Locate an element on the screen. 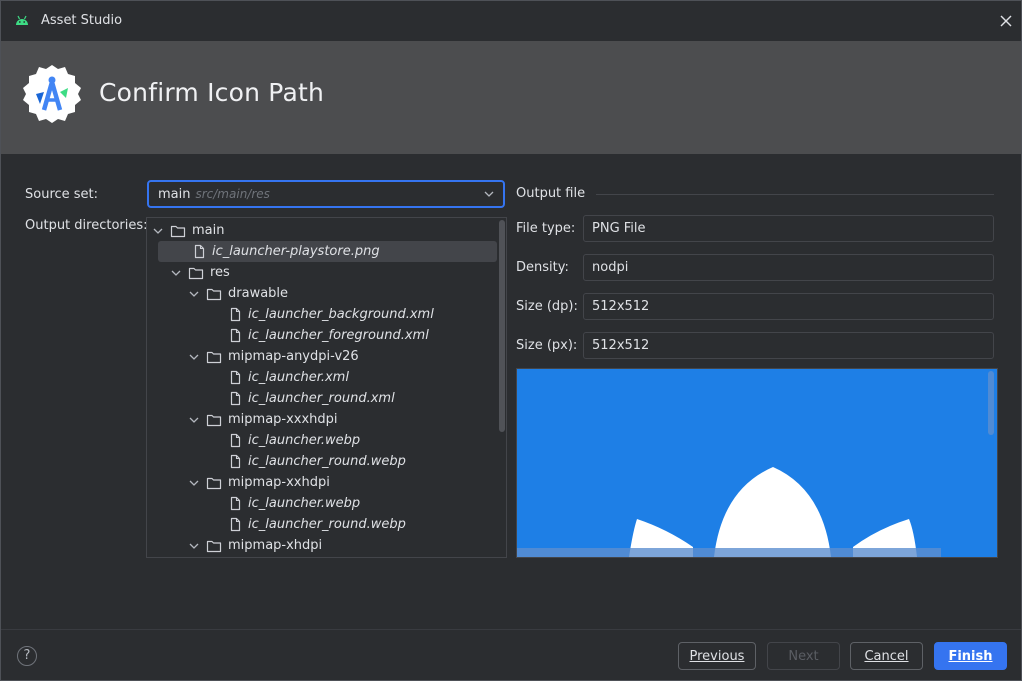  size-dp-label: Size (dp): is located at coordinates (547, 306).